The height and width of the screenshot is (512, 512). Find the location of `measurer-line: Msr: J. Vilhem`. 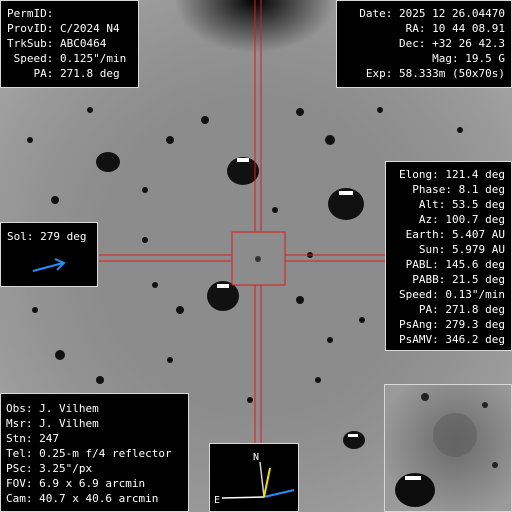

measurer-line: Msr: J. Vilhem is located at coordinates (52, 423).